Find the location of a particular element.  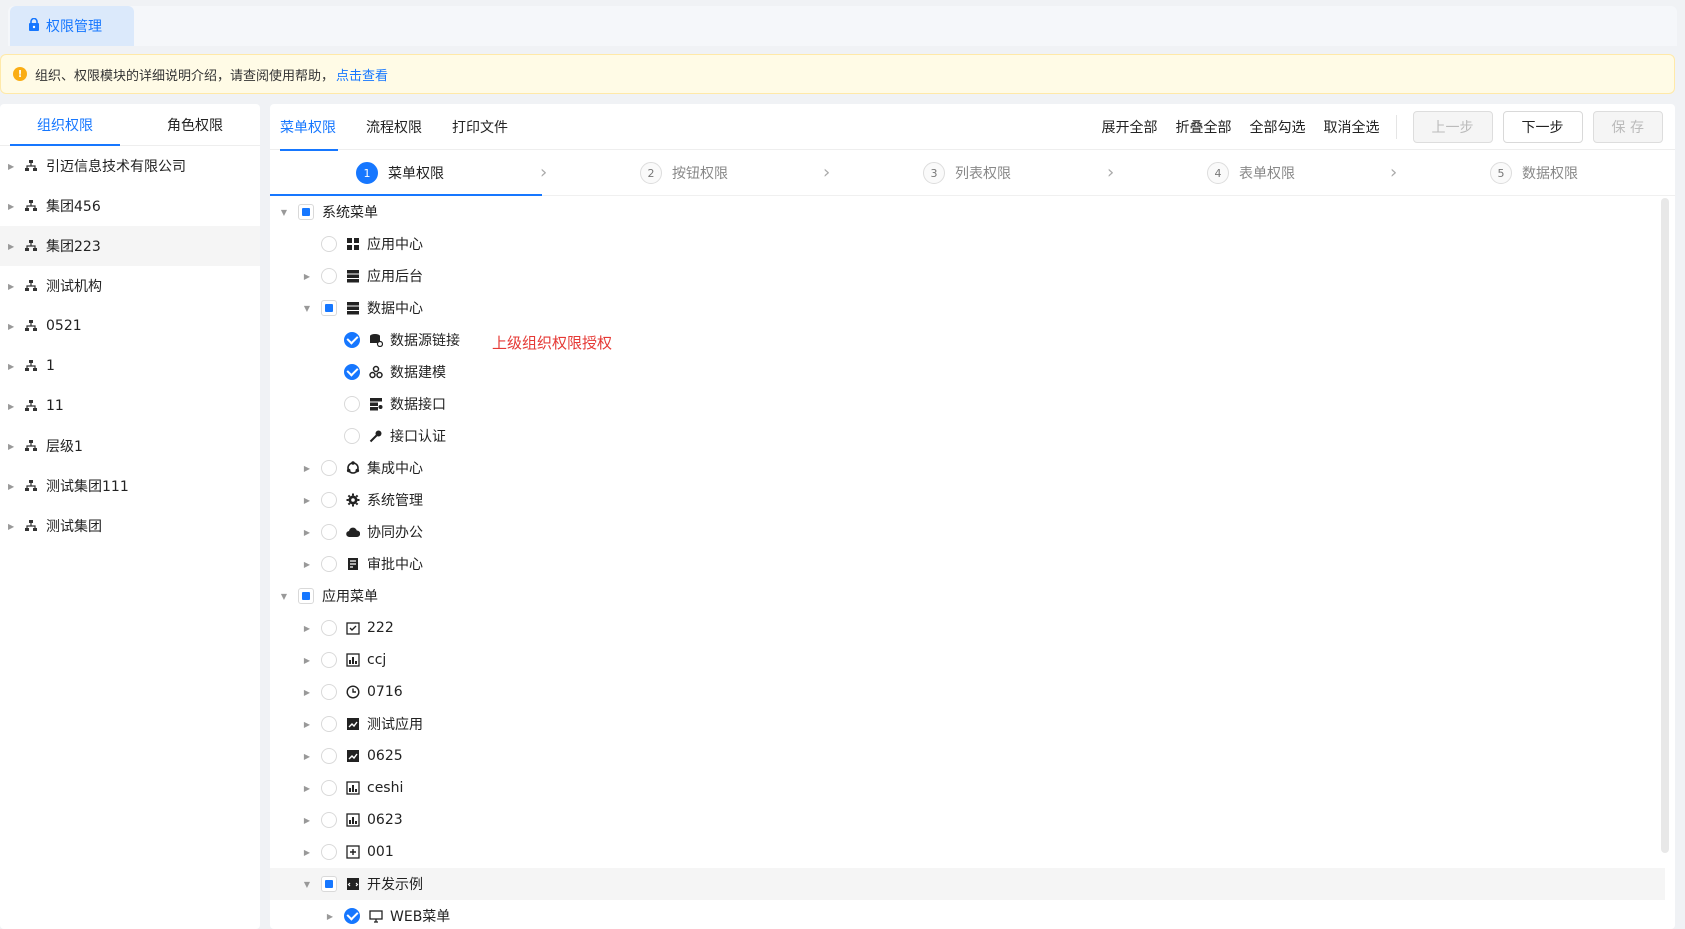

org-item: ▶ 测试集团 is located at coordinates (130, 526).